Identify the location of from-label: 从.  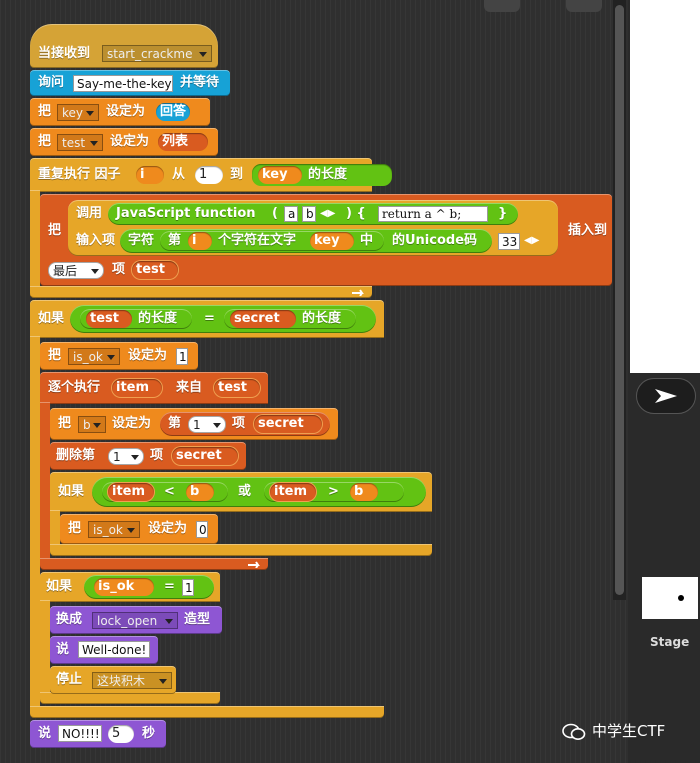
(179, 174).